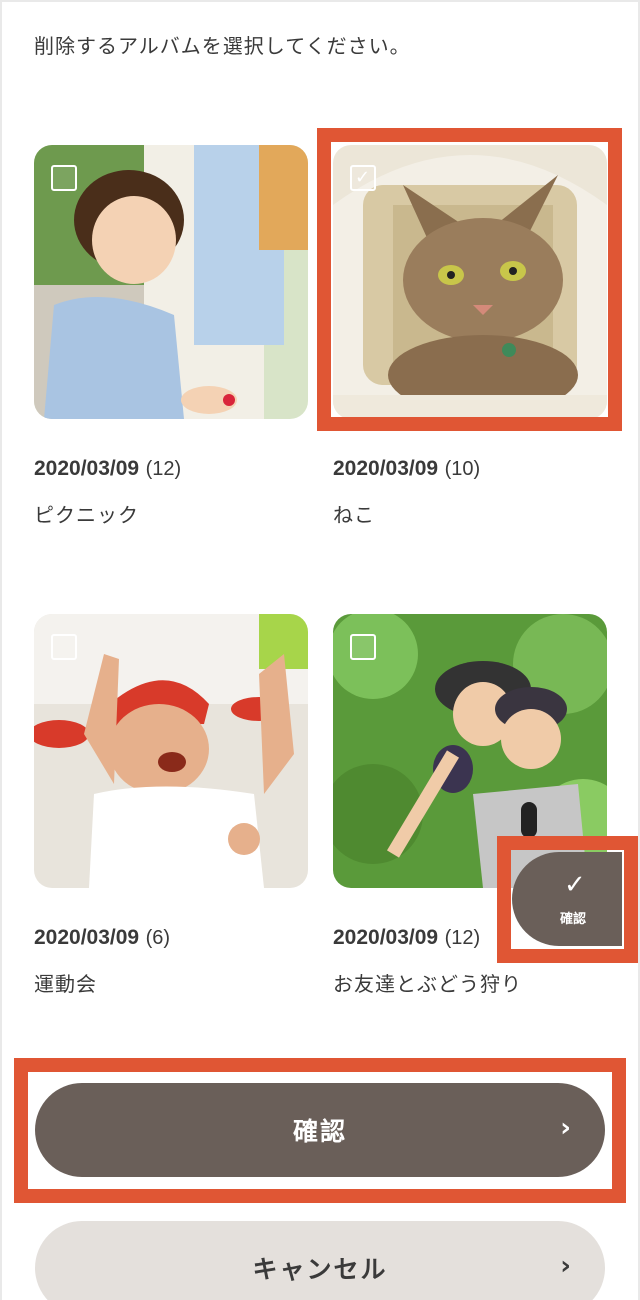  I want to click on album-name: 運動会, so click(65, 984).